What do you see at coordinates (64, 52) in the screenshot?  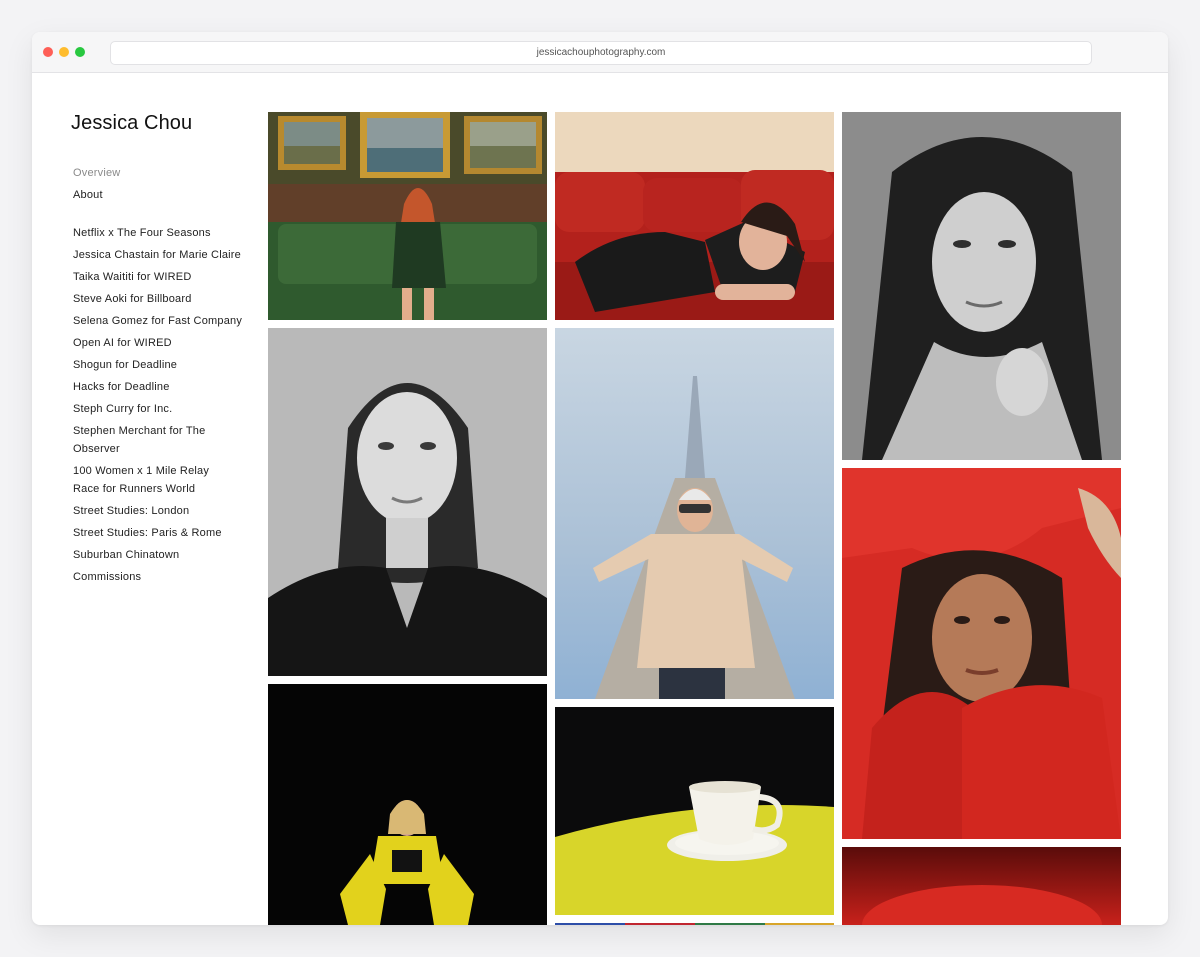 I see `minimize-window-icon` at bounding box center [64, 52].